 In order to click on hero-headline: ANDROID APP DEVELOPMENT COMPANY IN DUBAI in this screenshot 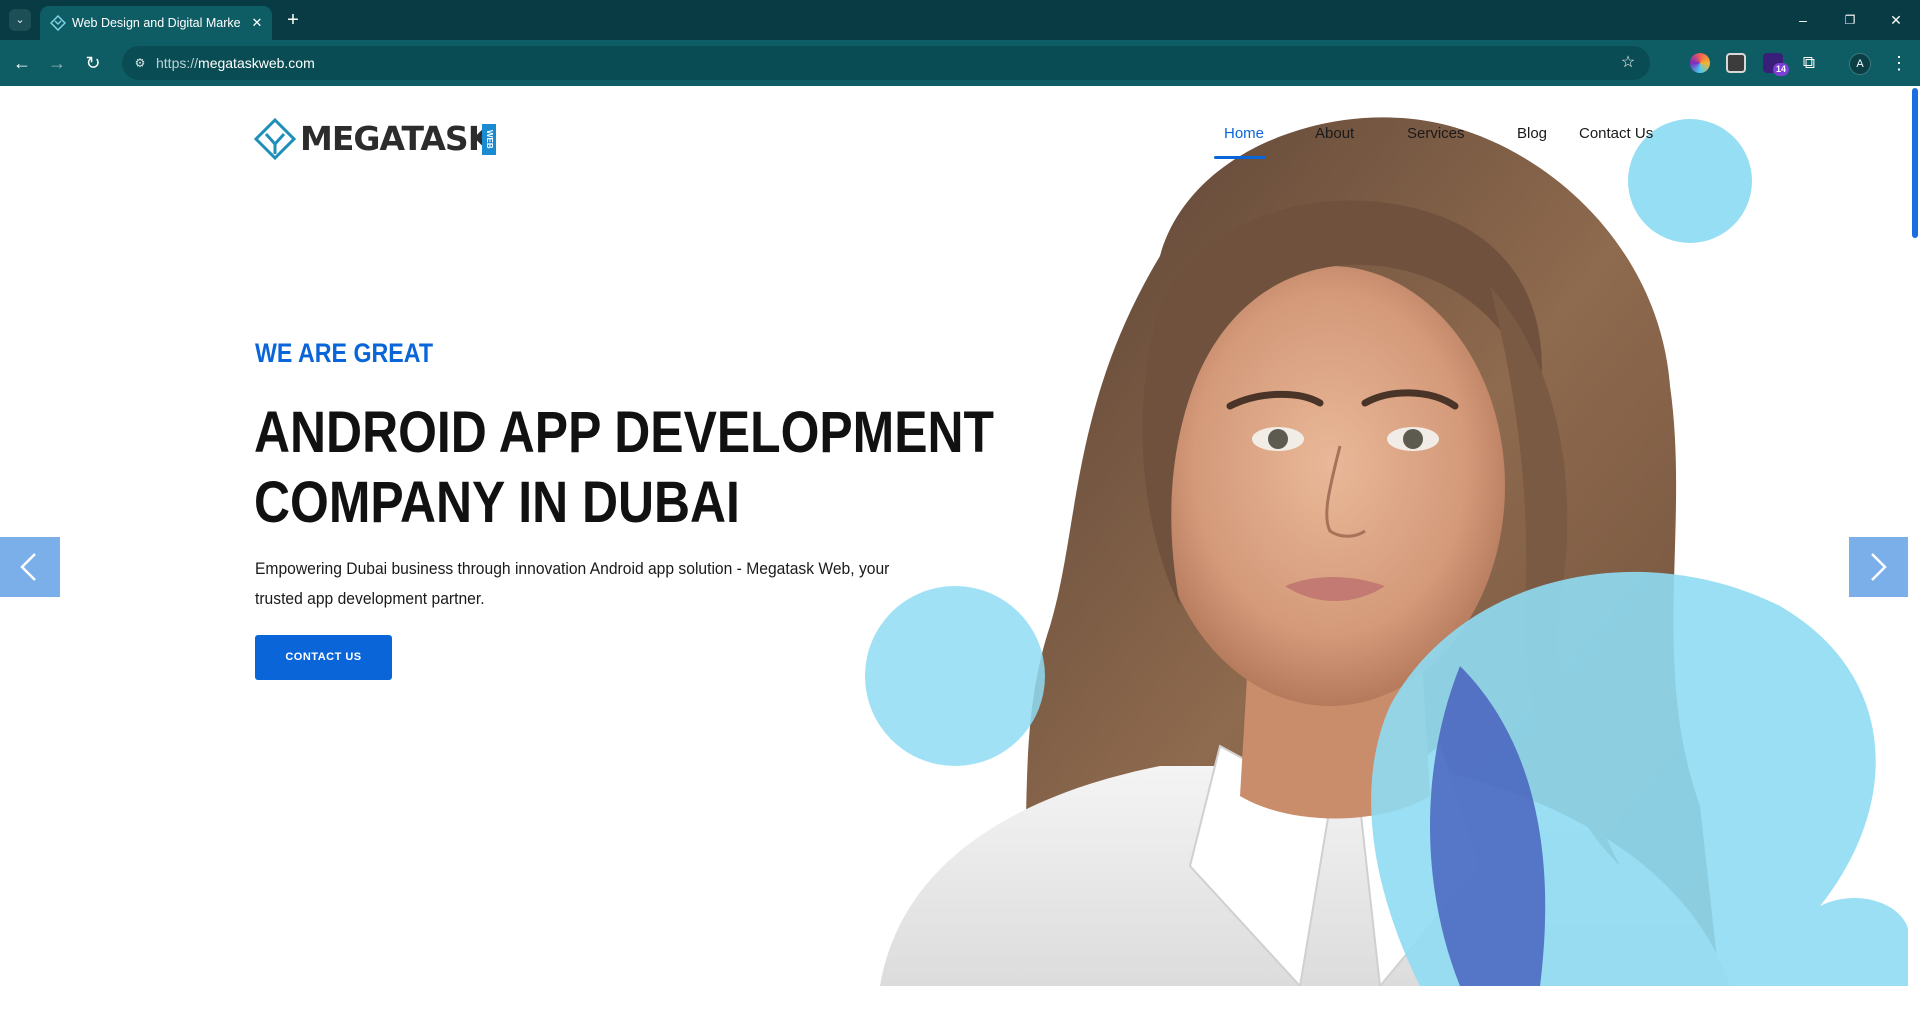, I will do `click(624, 468)`.